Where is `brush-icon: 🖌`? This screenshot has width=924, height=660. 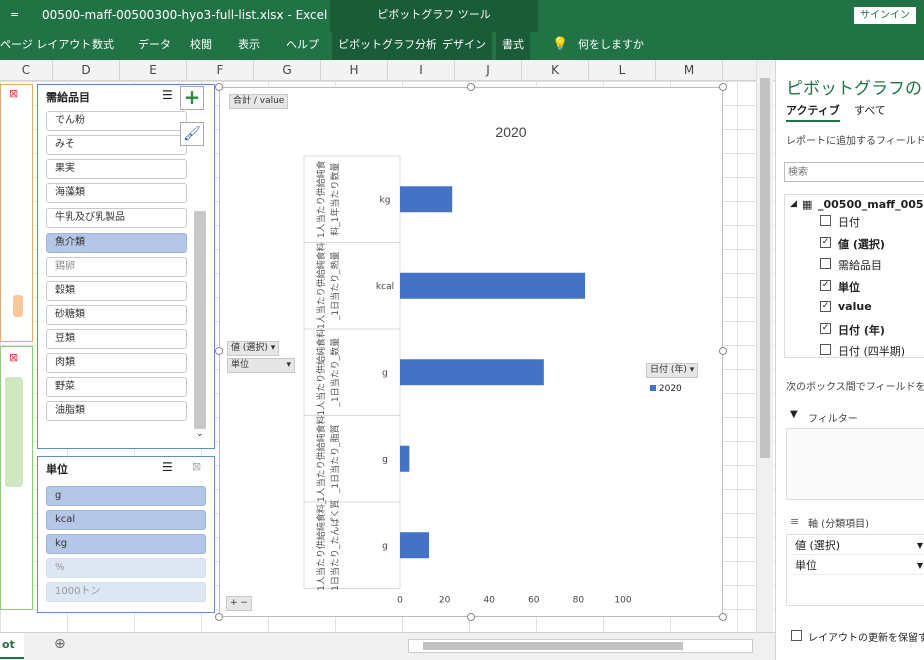
brush-icon: 🖌 is located at coordinates (192, 134).